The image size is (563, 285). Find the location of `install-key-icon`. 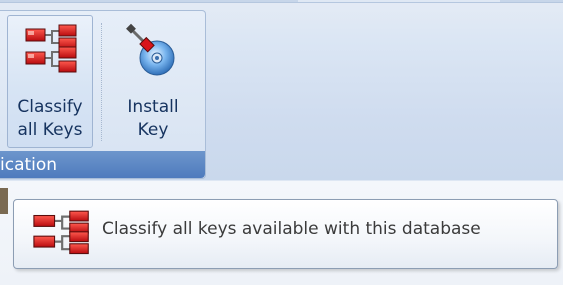

install-key-icon is located at coordinates (150, 49).